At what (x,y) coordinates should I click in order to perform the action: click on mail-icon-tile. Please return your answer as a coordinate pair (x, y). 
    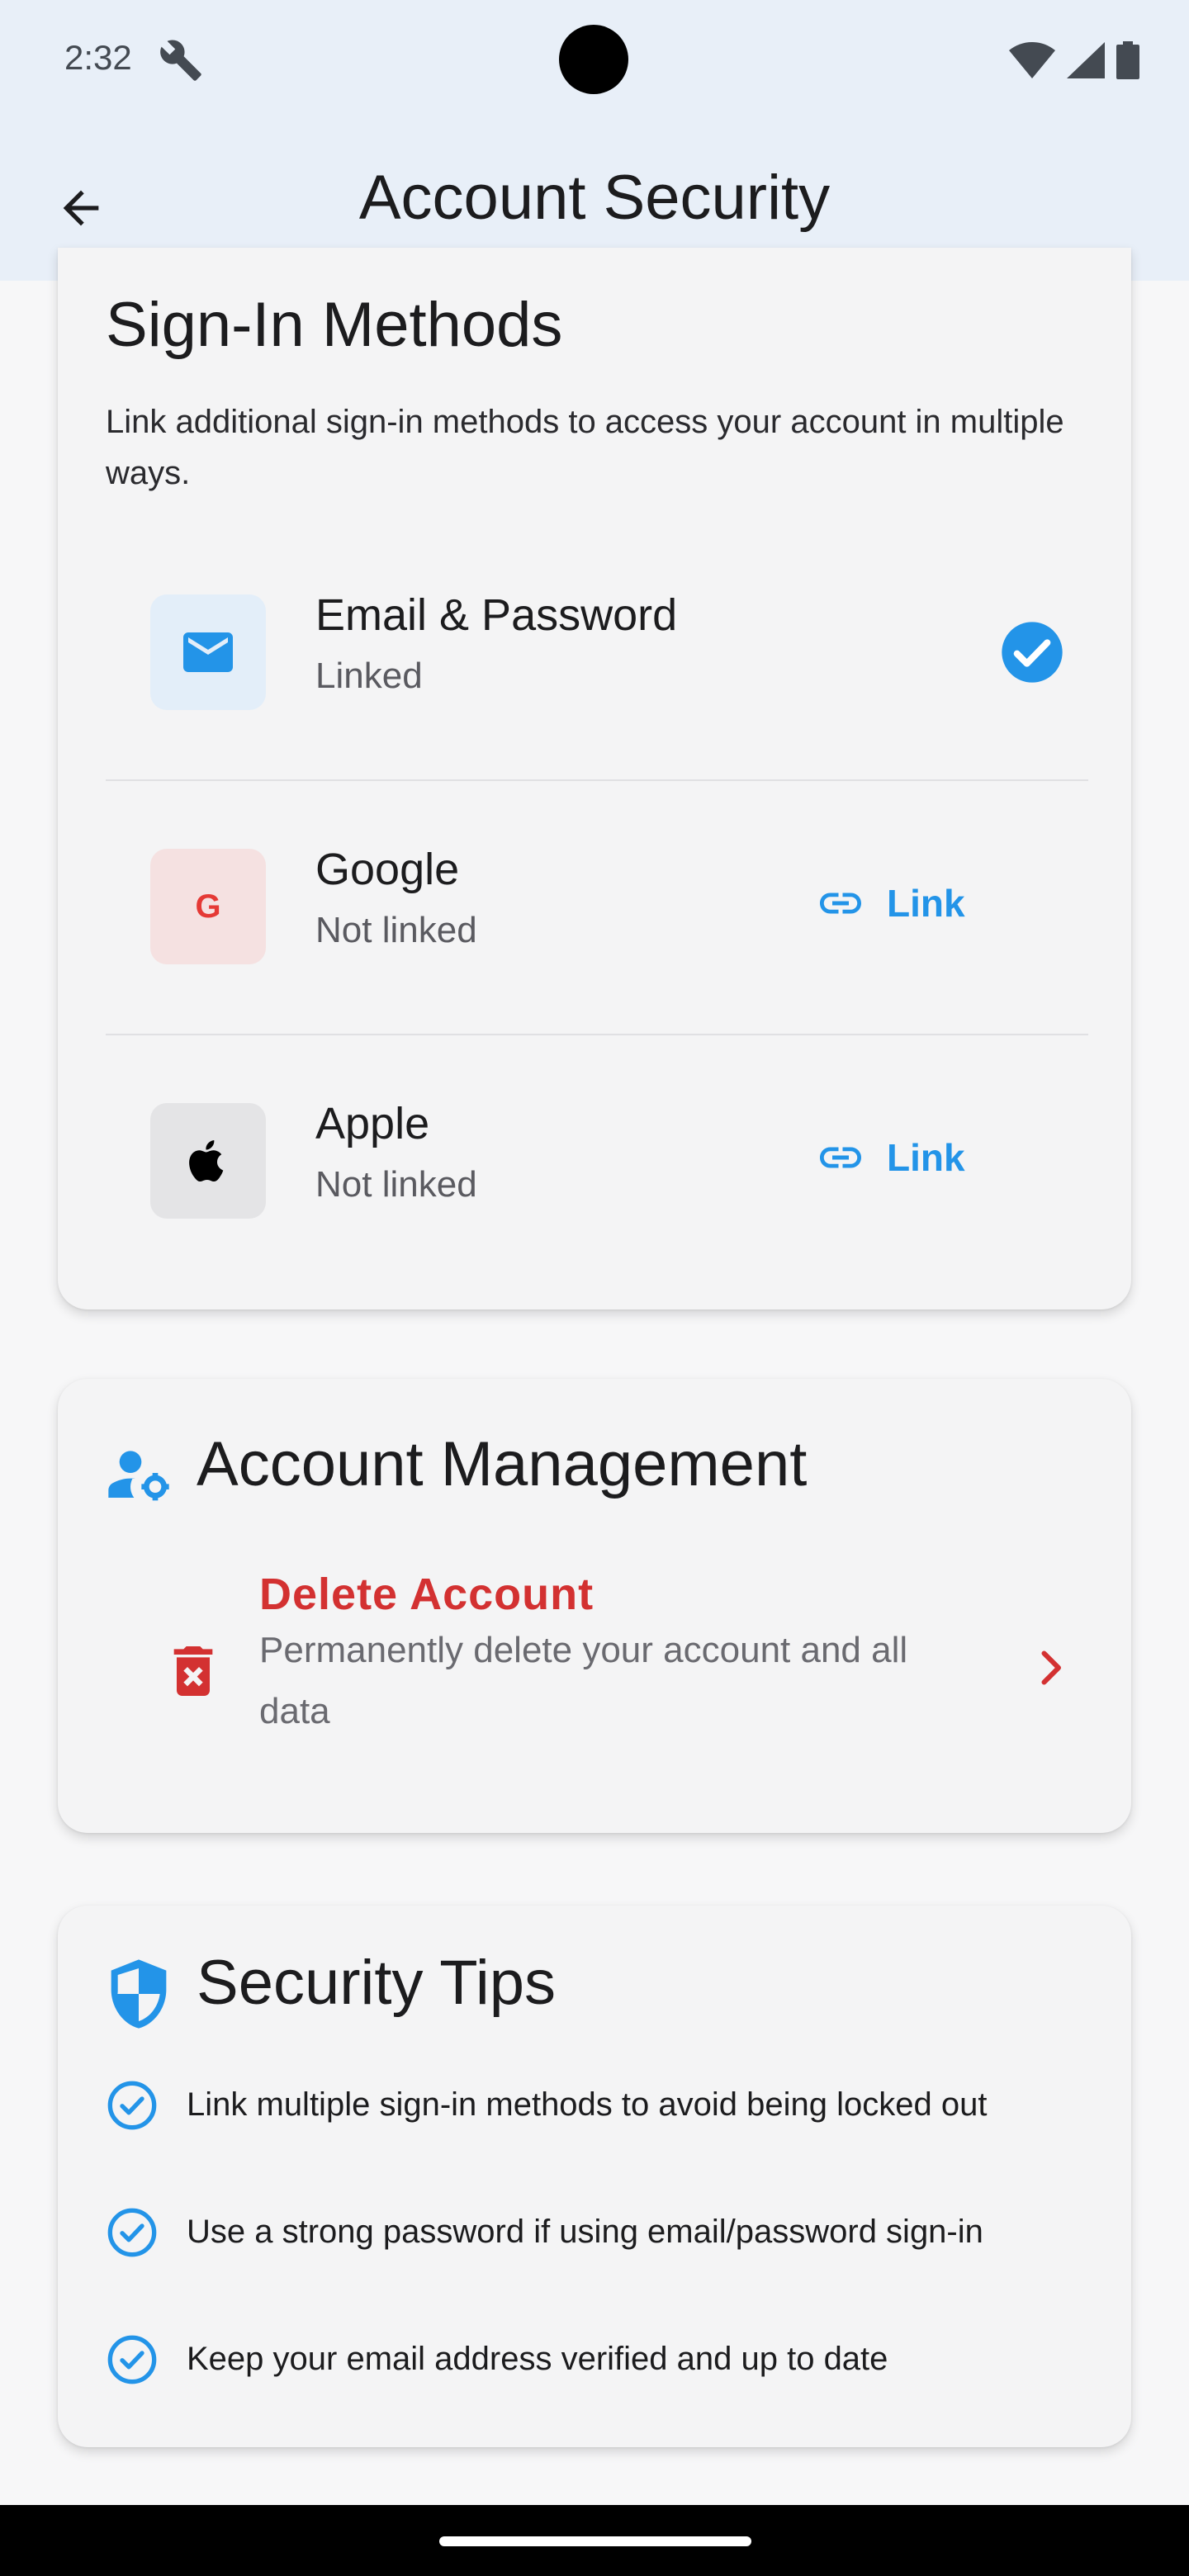
    Looking at the image, I should click on (208, 652).